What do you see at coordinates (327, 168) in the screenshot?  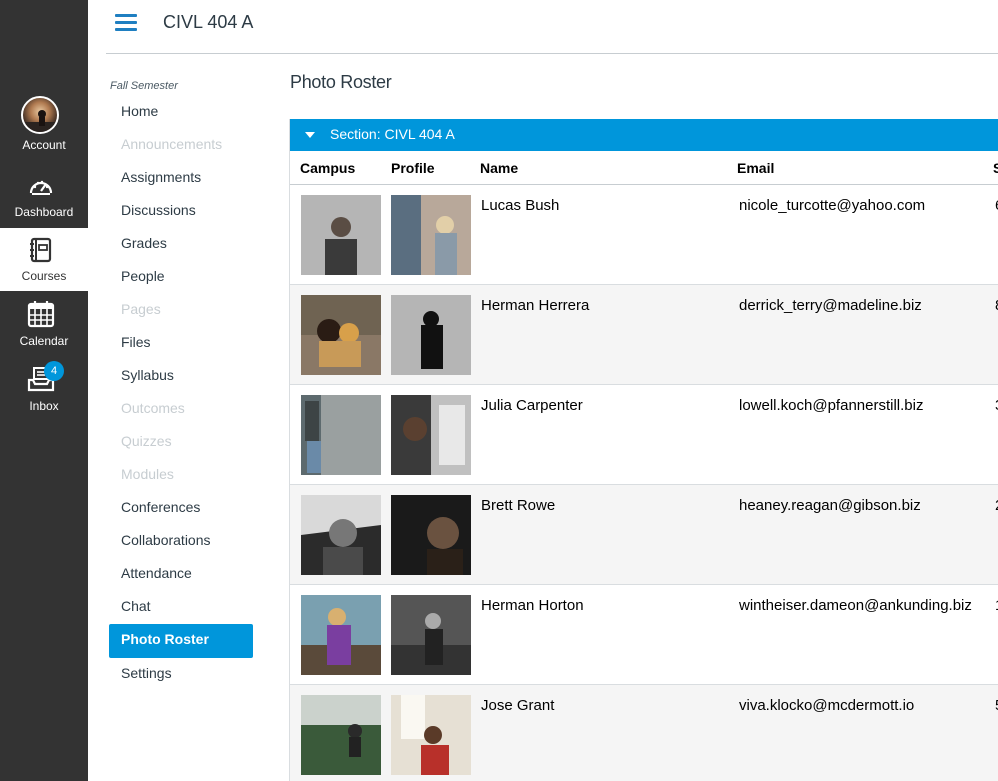 I see `column-header-campus: Campus` at bounding box center [327, 168].